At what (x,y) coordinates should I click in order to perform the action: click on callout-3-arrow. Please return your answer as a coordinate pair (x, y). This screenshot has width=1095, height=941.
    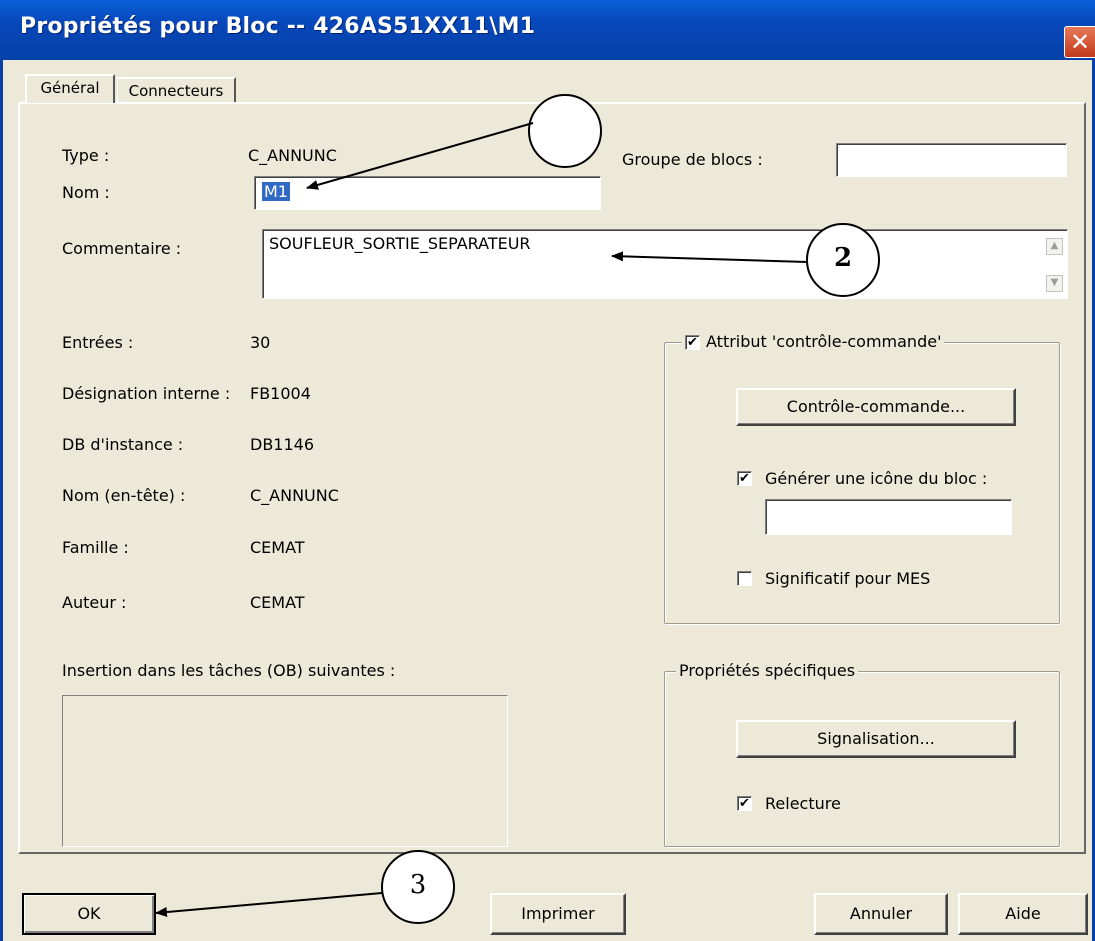
    Looking at the image, I should click on (269, 905).